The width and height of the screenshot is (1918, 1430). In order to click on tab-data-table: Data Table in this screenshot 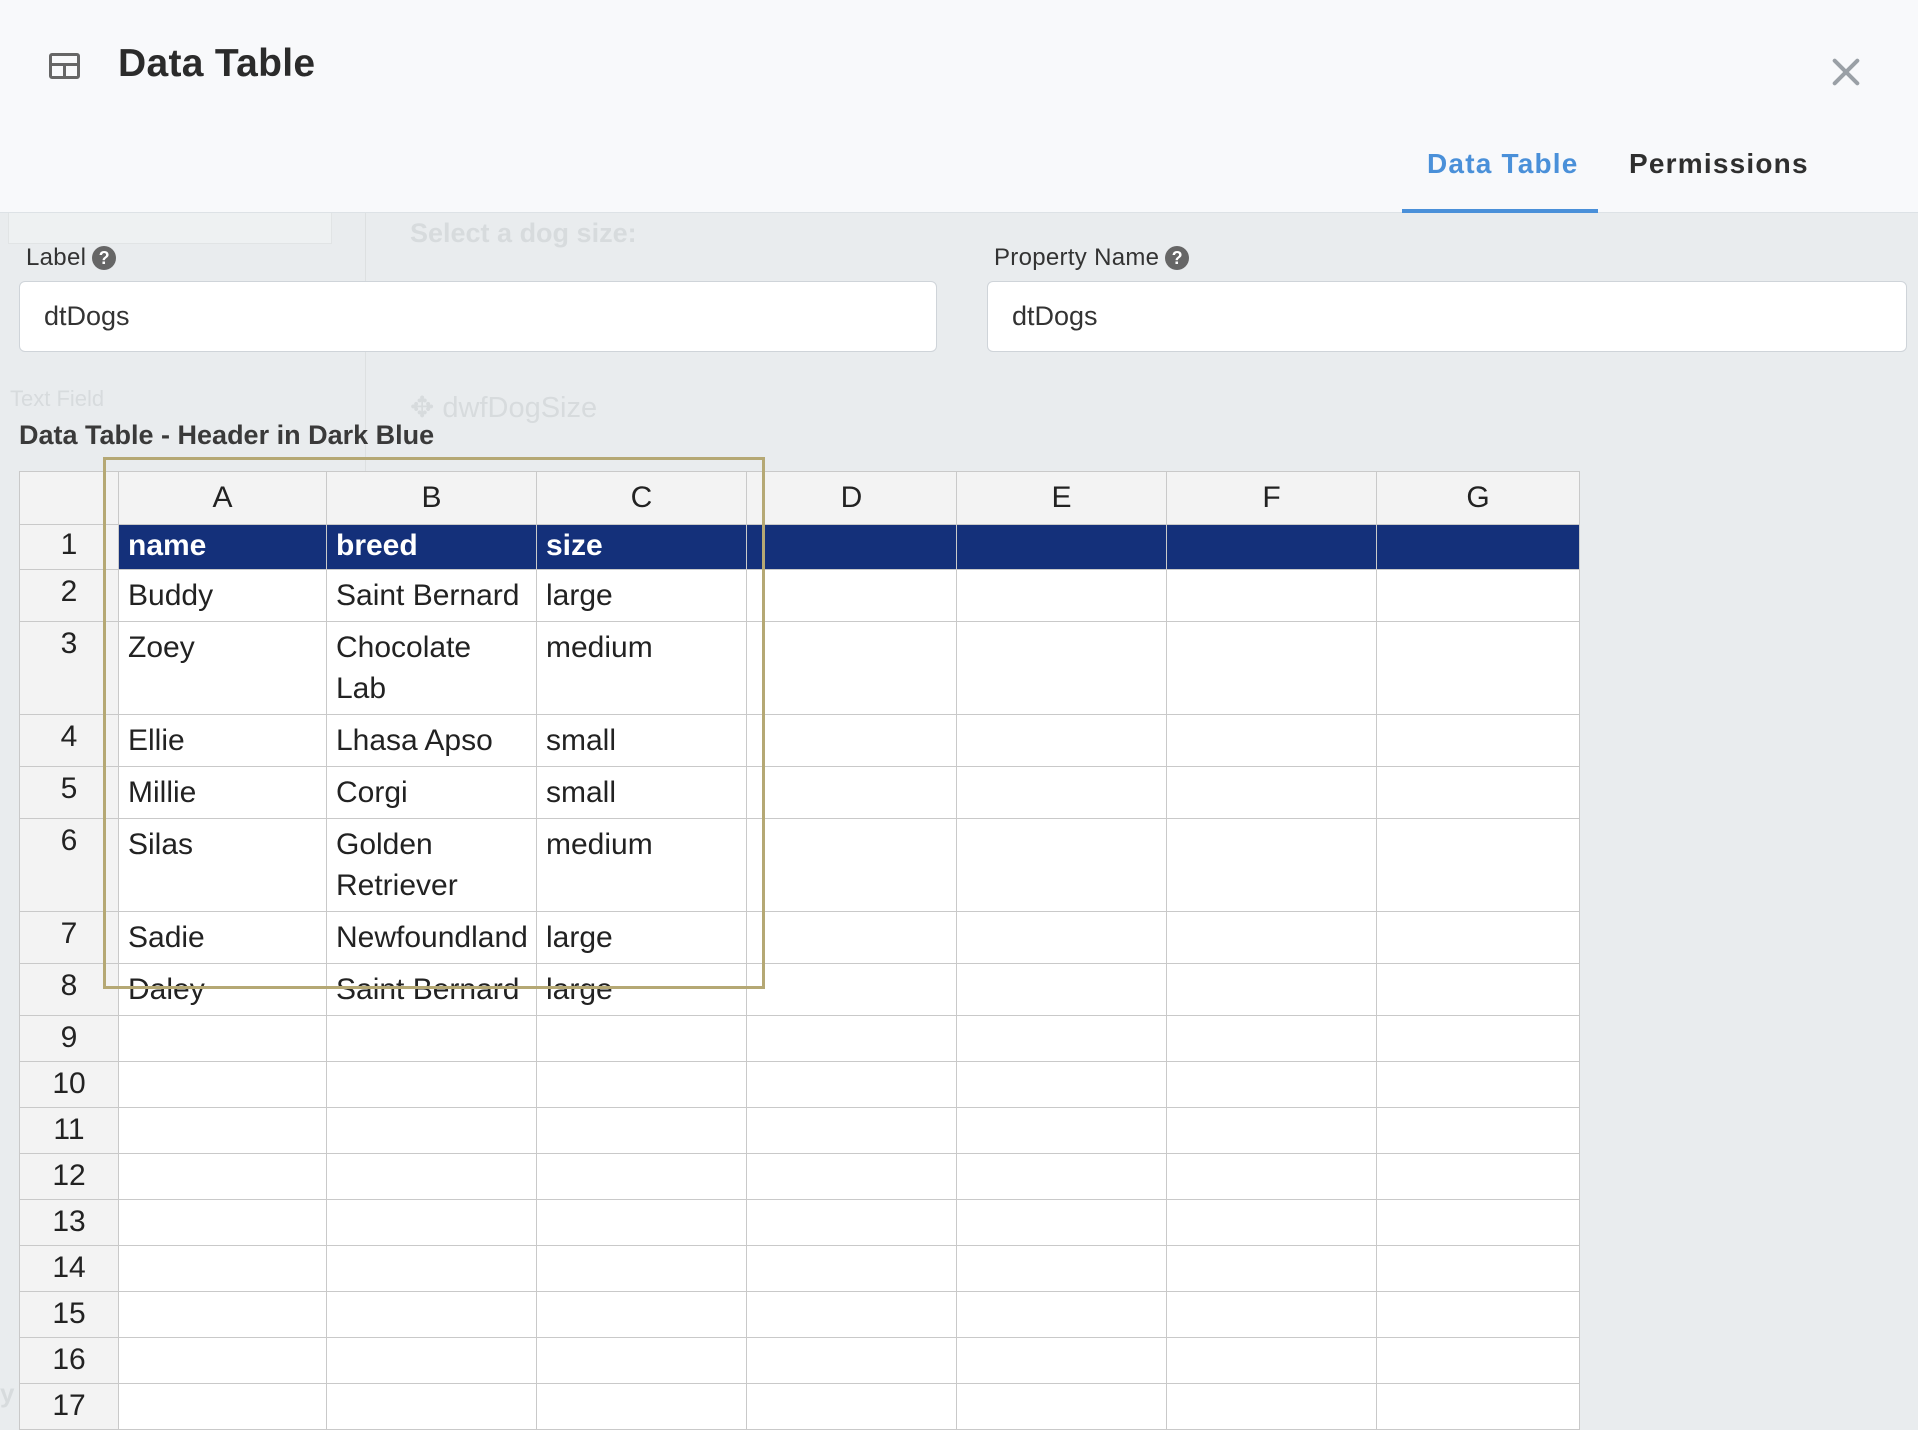, I will do `click(1503, 164)`.